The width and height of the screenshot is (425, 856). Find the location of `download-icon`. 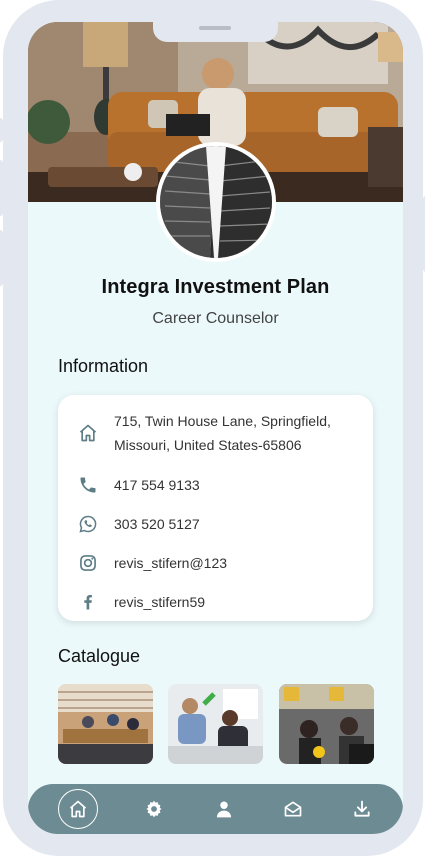

download-icon is located at coordinates (362, 808).